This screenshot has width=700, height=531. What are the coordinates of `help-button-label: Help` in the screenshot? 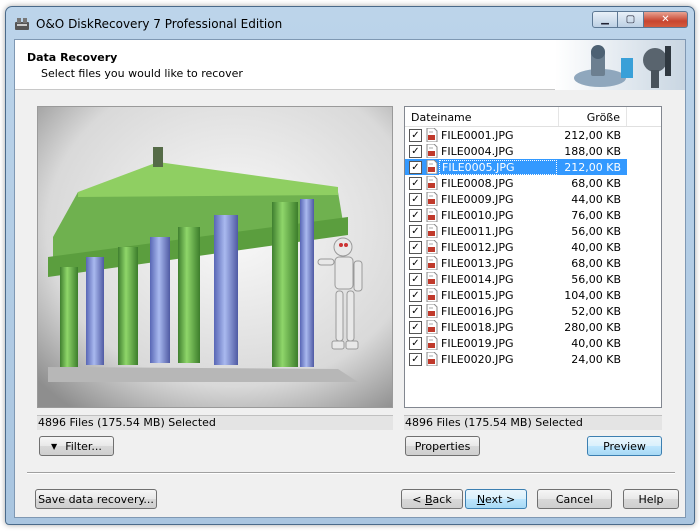 It's located at (651, 499).